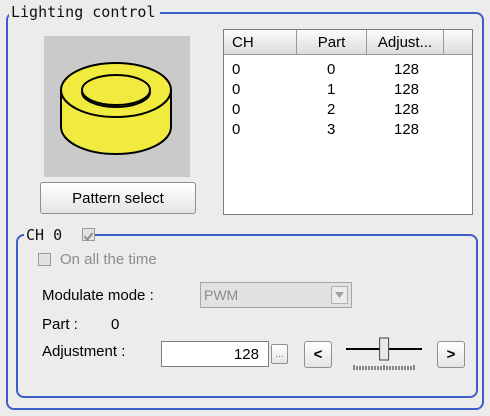 The height and width of the screenshot is (416, 490). I want to click on on-all-time-checkbox, so click(44, 259).